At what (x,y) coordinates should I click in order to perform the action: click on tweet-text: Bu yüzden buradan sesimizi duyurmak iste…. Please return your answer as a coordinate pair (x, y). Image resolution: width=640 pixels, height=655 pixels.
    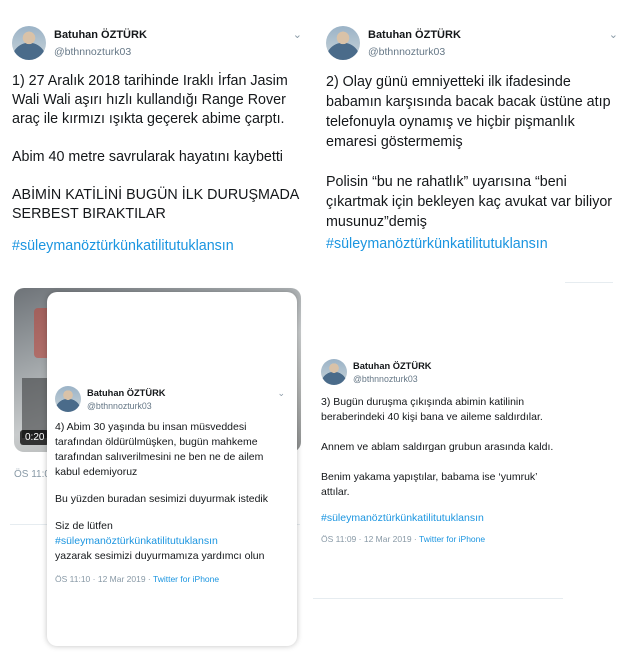
    Looking at the image, I should click on (162, 499).